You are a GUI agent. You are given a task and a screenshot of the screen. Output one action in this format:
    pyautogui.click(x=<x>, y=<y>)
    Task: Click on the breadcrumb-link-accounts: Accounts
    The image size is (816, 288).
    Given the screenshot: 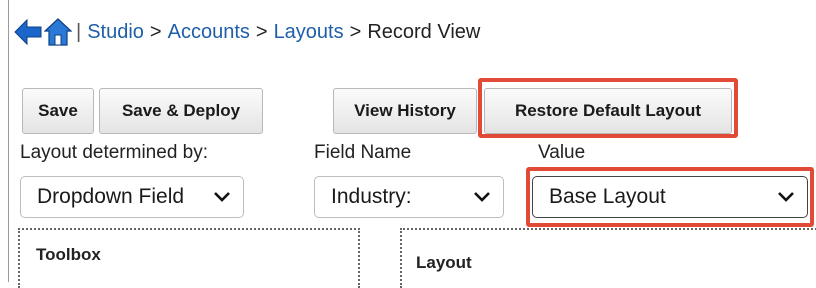 What is the action you would take?
    pyautogui.click(x=209, y=32)
    